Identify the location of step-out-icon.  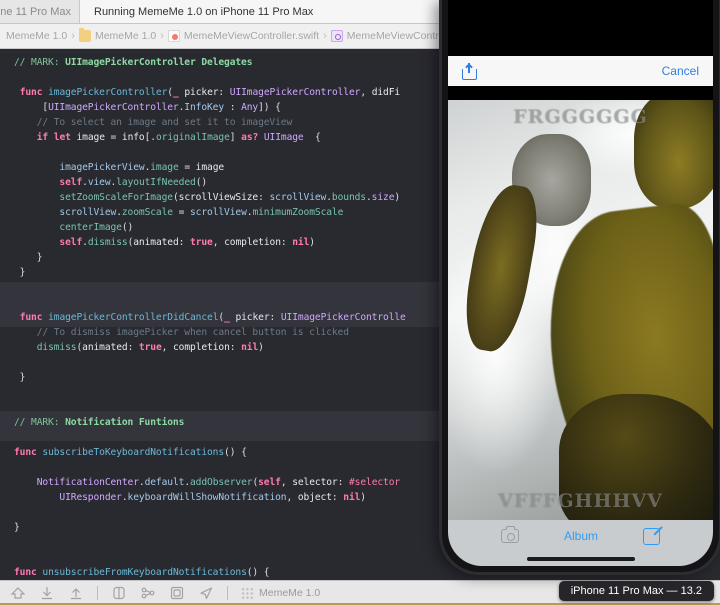
(76, 593).